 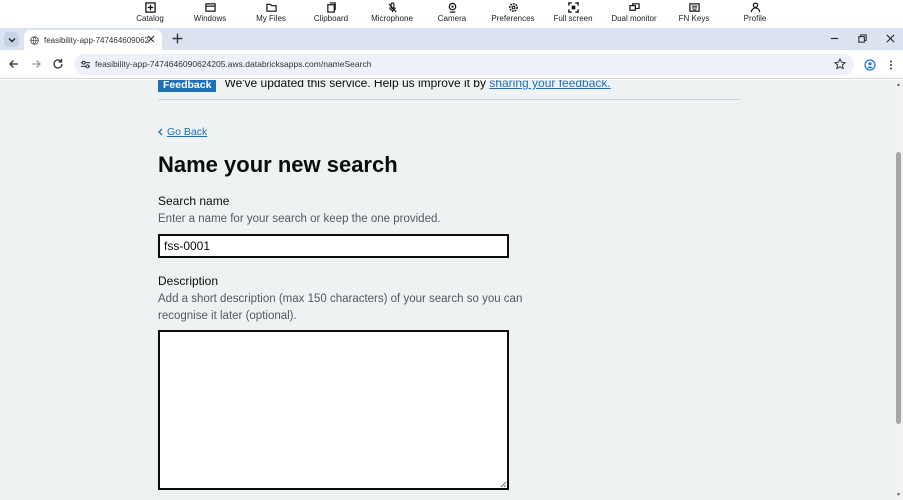 What do you see at coordinates (392, 18) in the screenshot?
I see `toolbar-microphone-label: Microphone` at bounding box center [392, 18].